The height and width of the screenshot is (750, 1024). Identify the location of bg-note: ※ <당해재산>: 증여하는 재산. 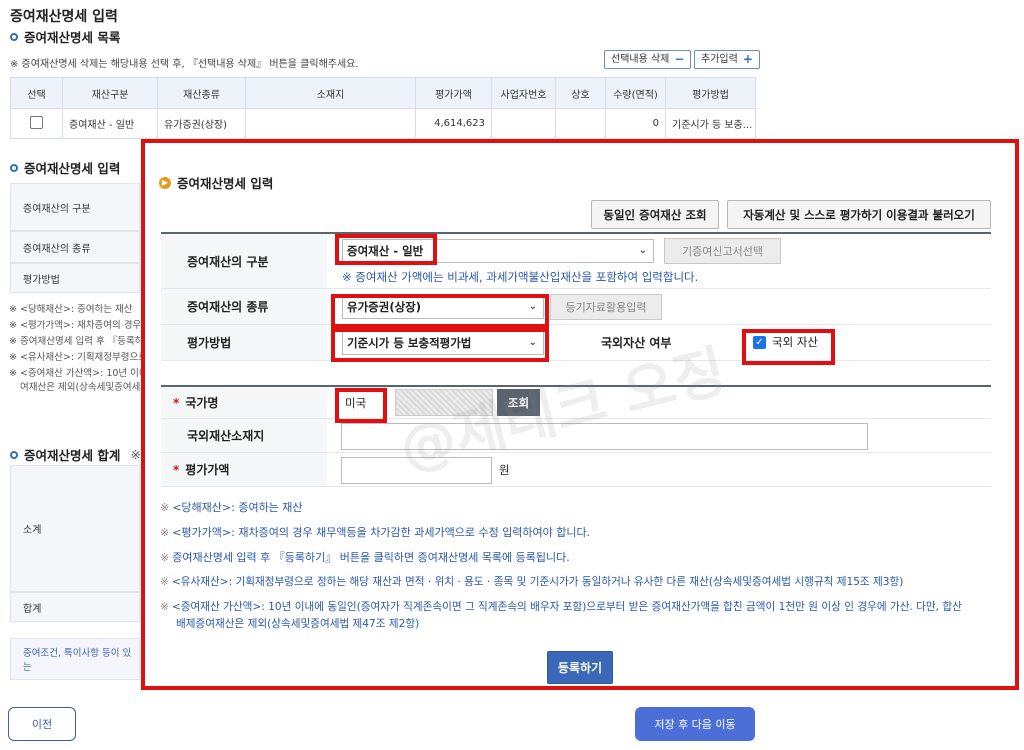
(71, 309).